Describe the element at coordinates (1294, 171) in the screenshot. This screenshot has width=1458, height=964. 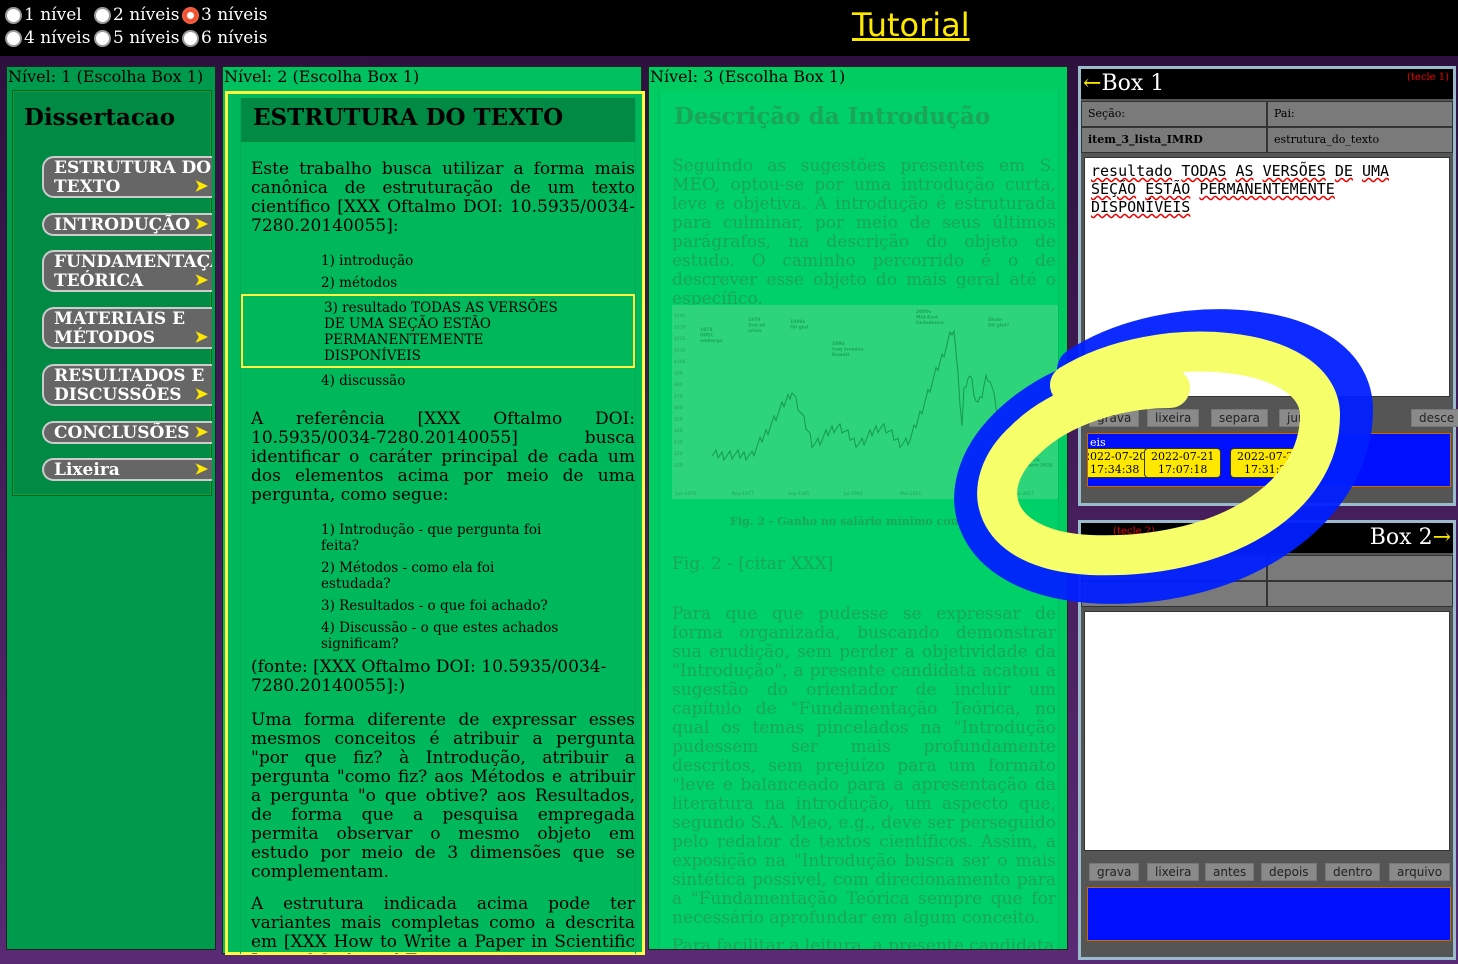
I see `text-word: VERSÕES` at that location.